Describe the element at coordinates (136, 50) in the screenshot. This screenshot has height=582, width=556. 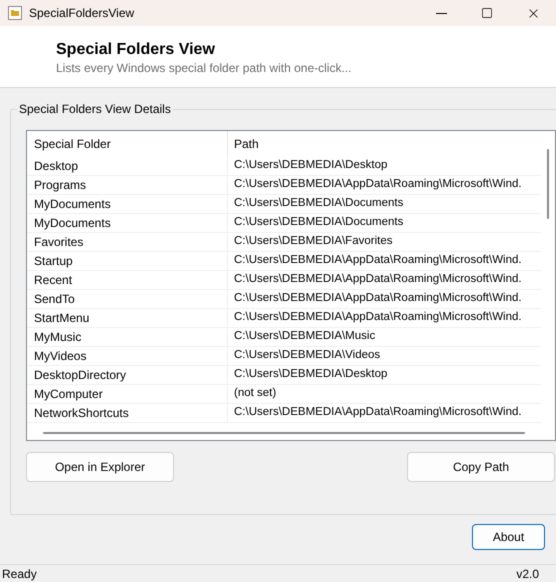
I see `app-heading: Special Folders View` at that location.